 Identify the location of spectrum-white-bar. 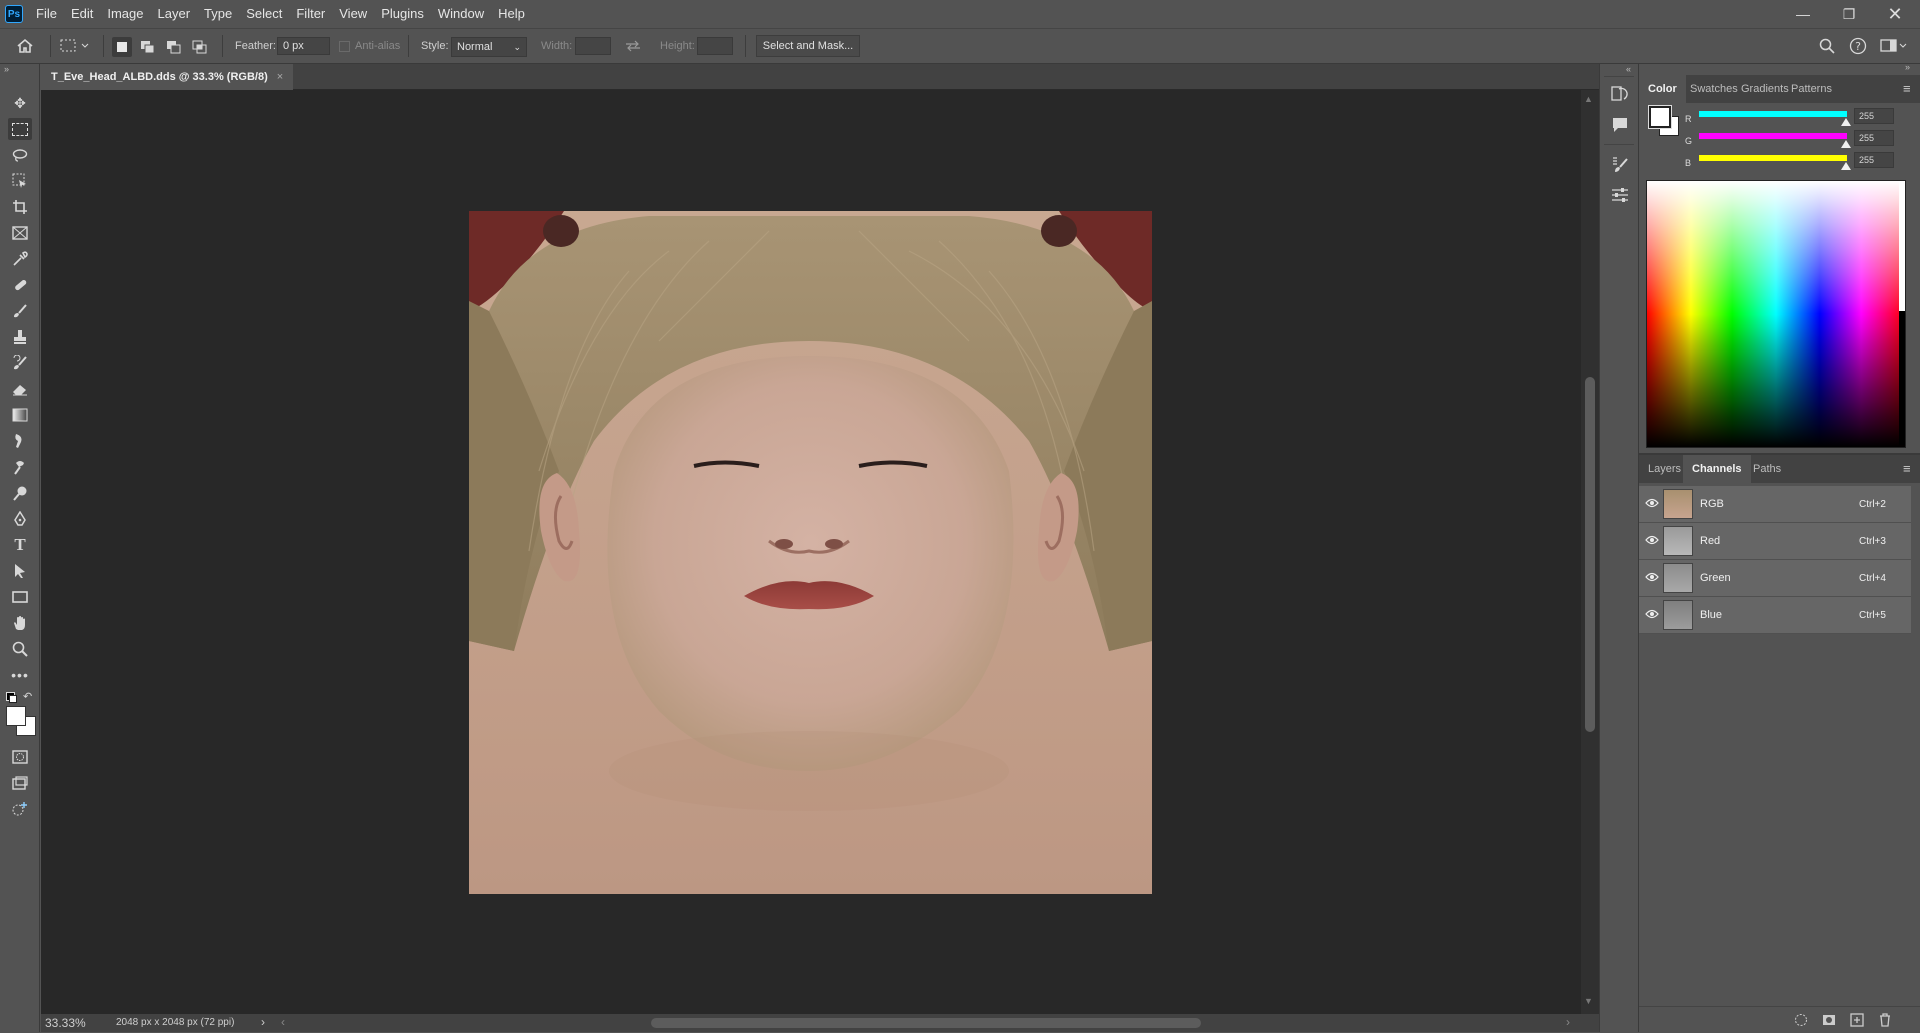
(1902, 246).